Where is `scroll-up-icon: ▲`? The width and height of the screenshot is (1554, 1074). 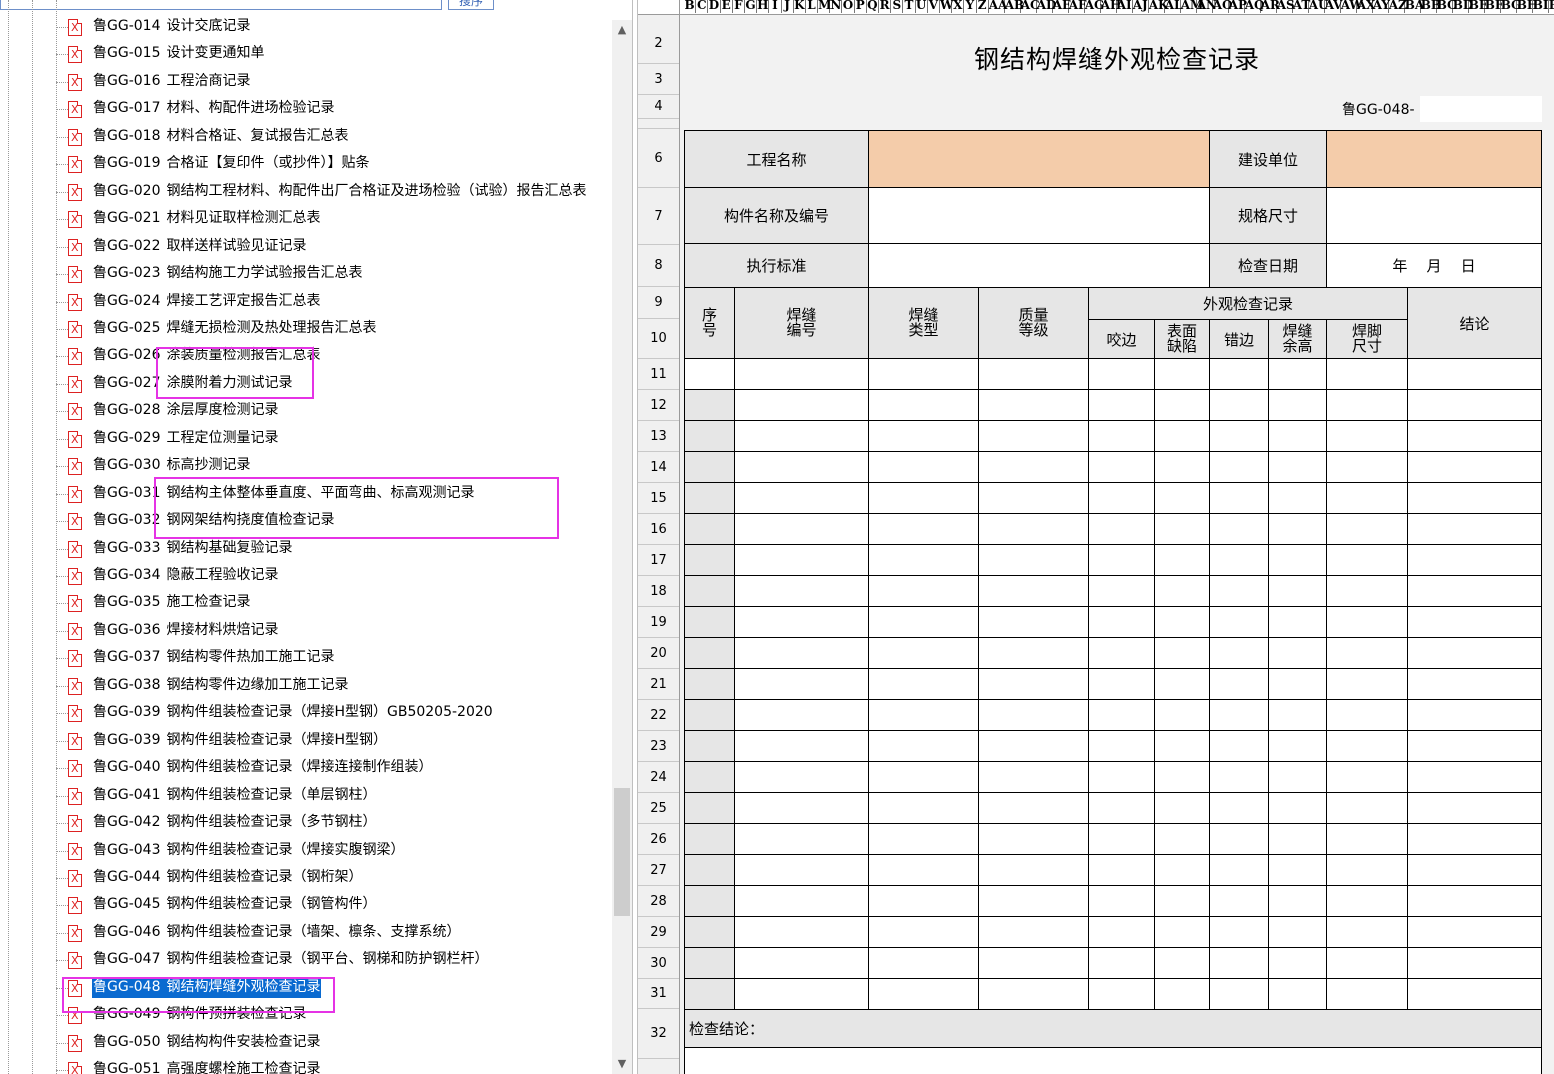
scroll-up-icon: ▲ is located at coordinates (622, 30).